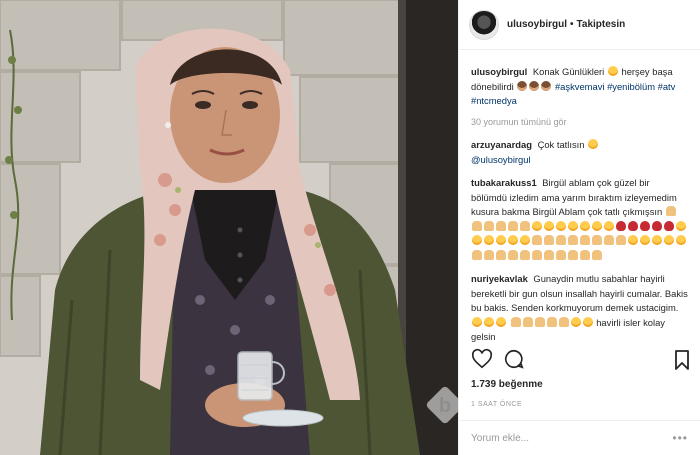 The image size is (700, 455). I want to click on comment-username: nuriyekavlak, so click(499, 278).